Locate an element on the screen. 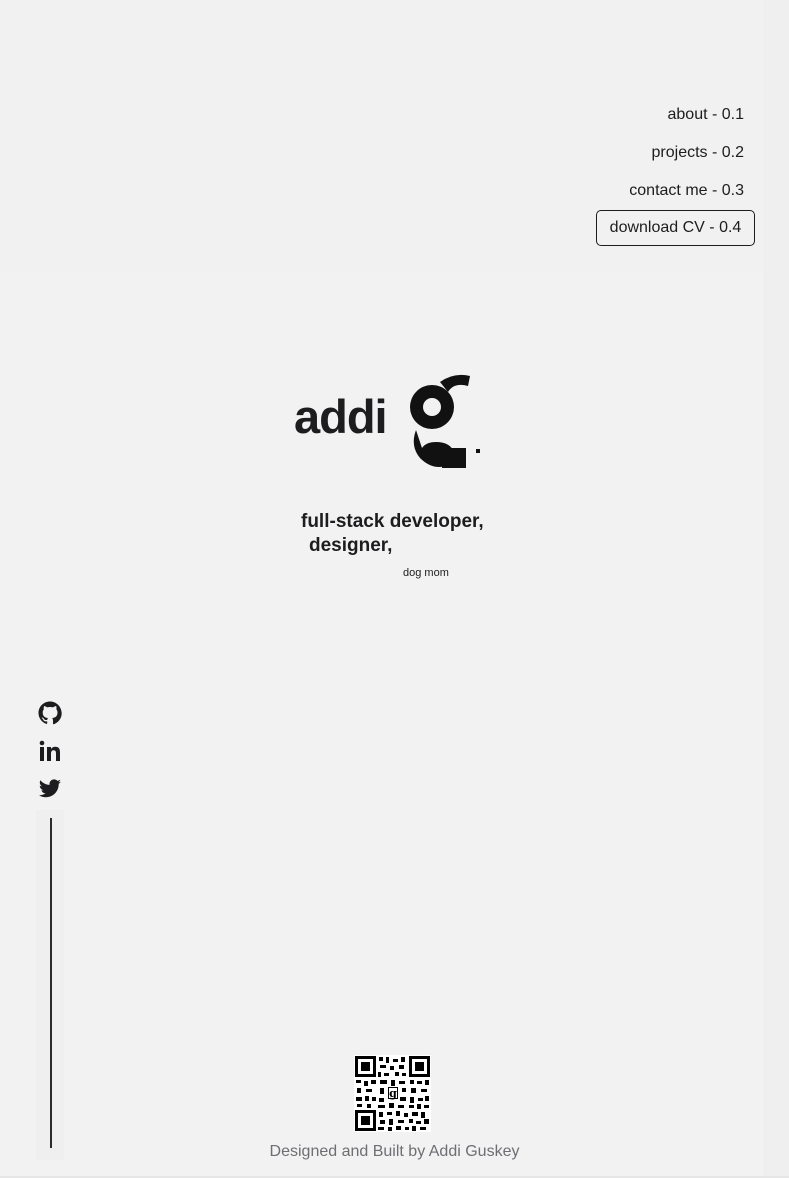 This screenshot has width=789, height=1178. footer-credit: Designed and Built by Addi Guskey is located at coordinates (394, 1151).